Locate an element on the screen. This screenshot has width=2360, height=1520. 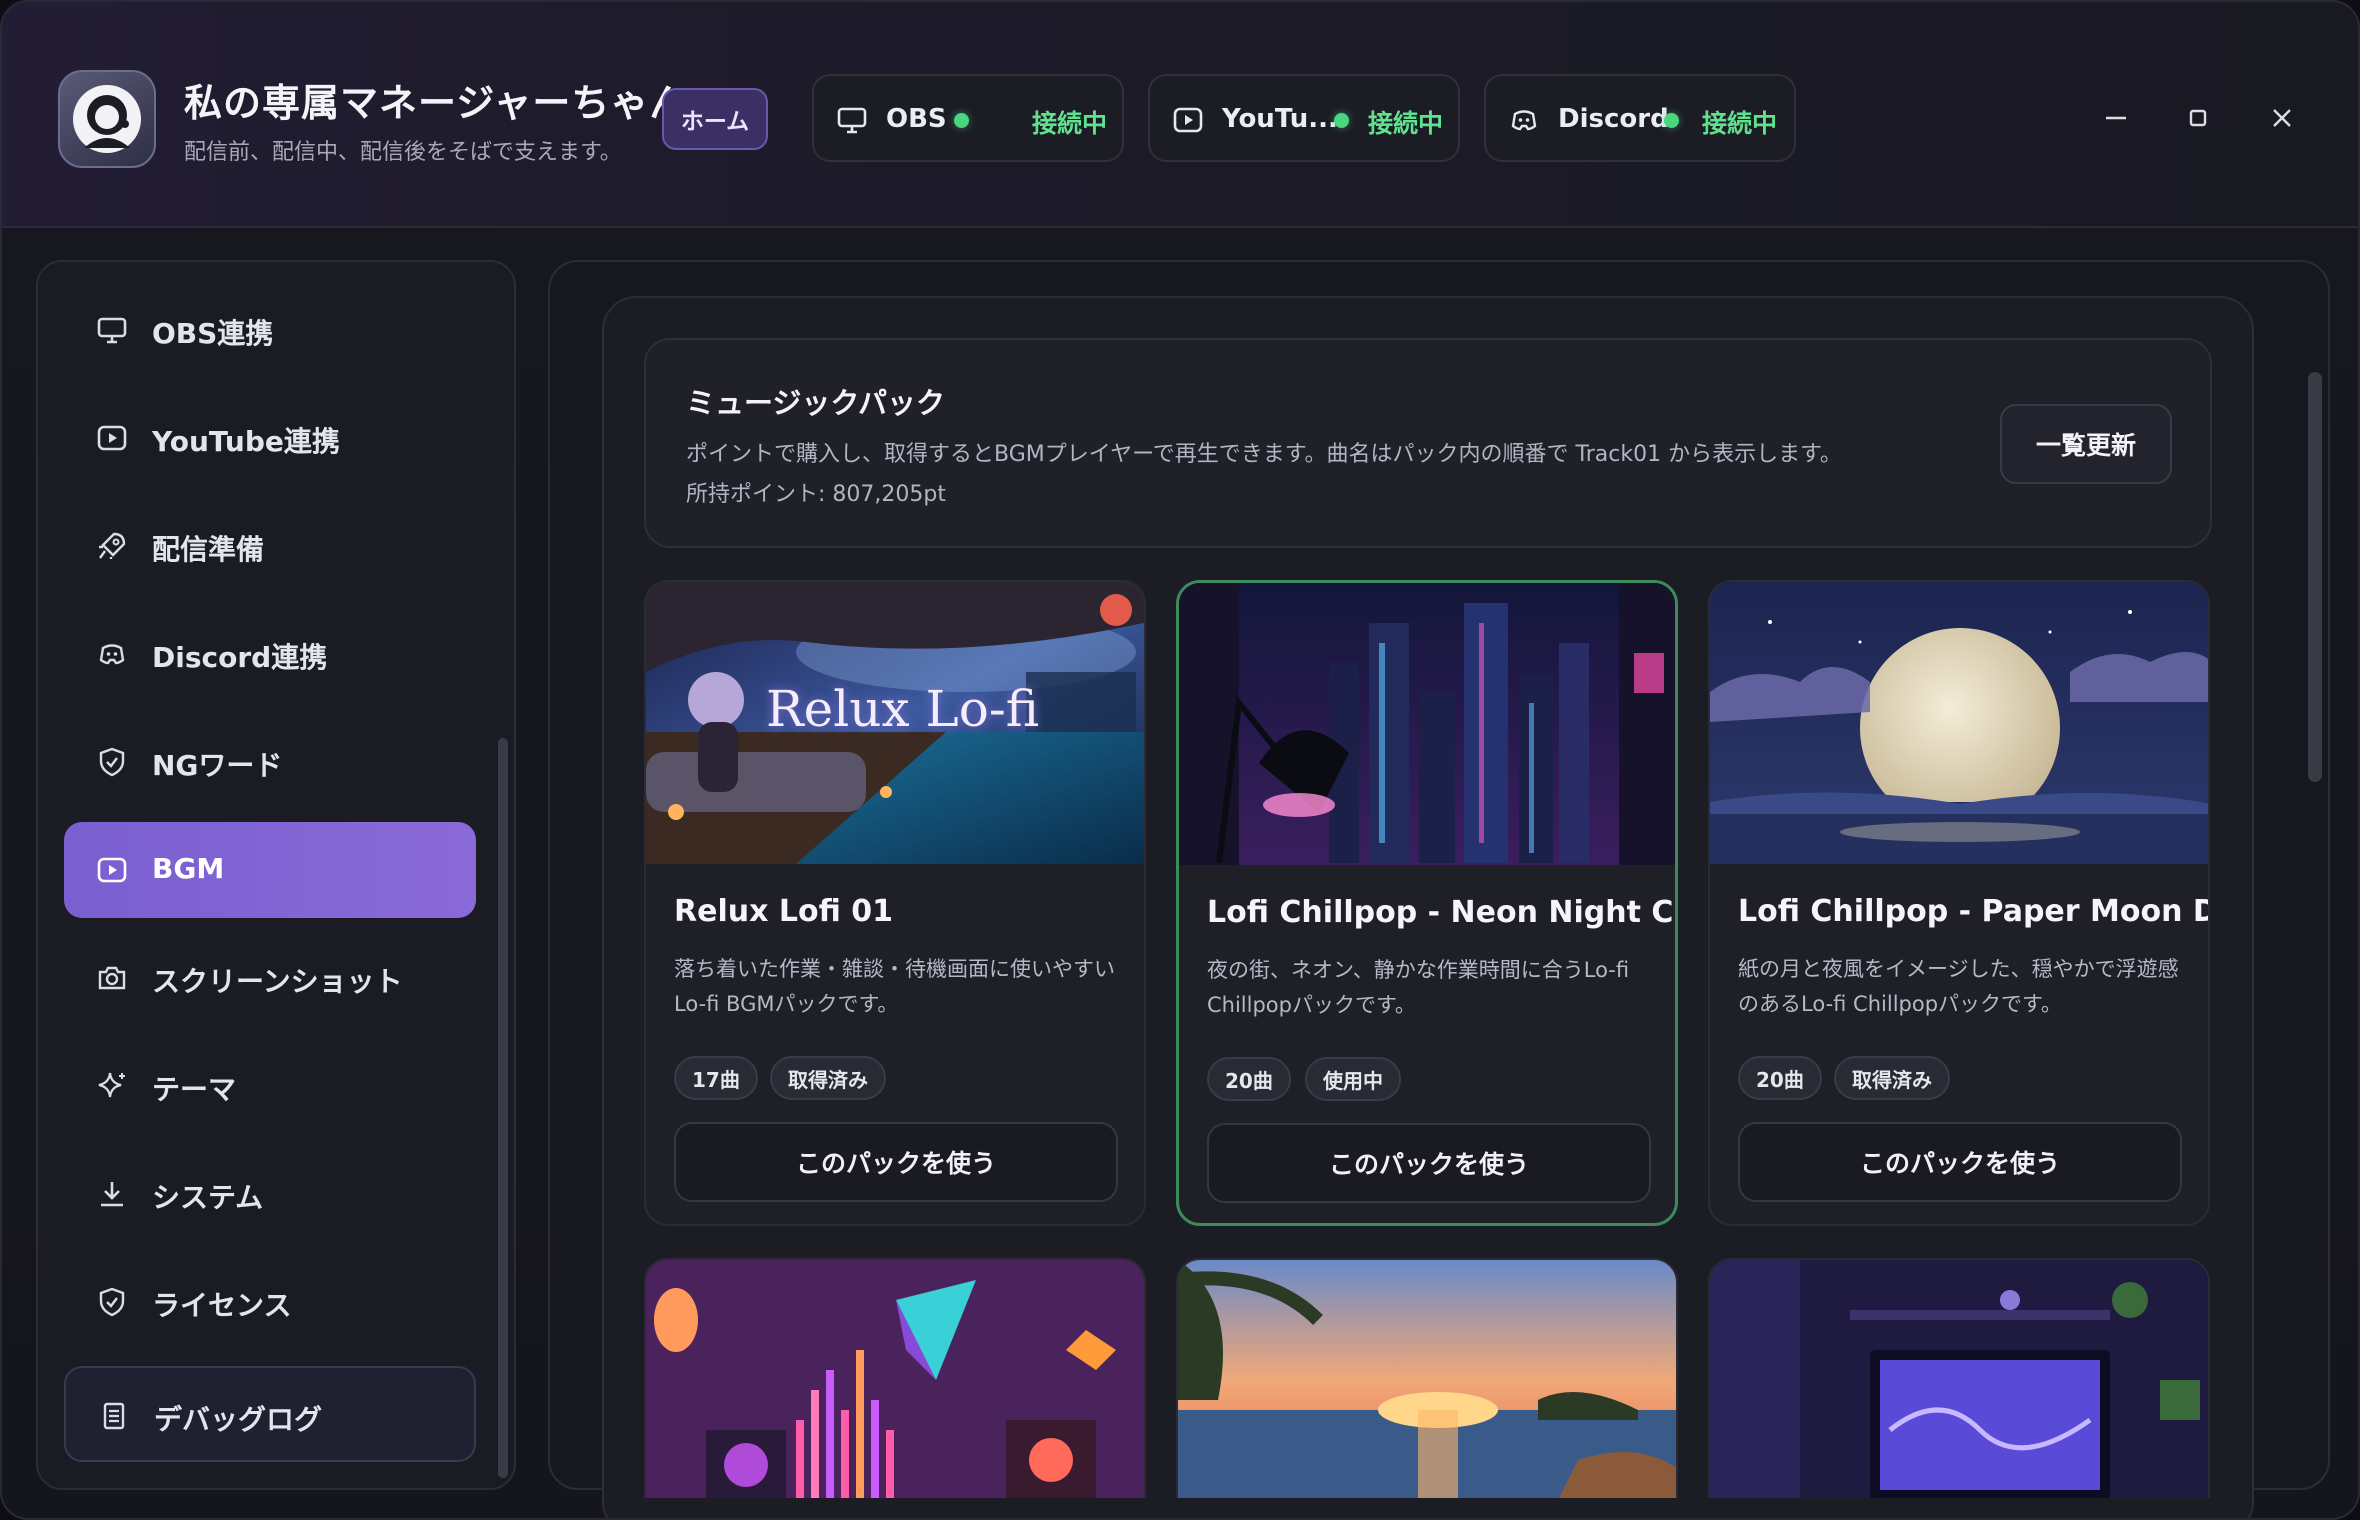
sidebar-item-obs: OBS連携 is located at coordinates (270, 330).